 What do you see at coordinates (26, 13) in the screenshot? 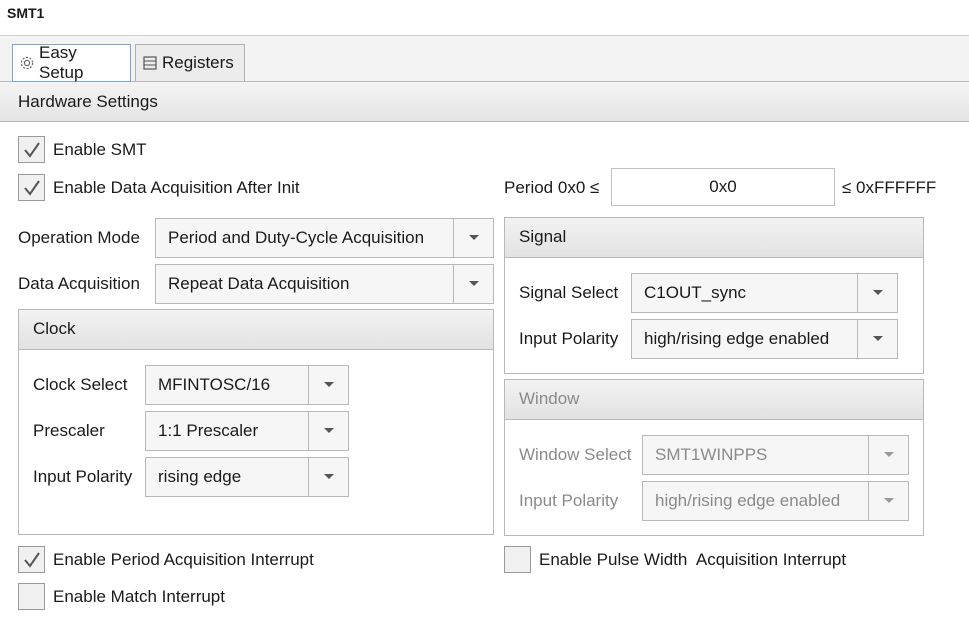
I see `window-title: SMT1` at bounding box center [26, 13].